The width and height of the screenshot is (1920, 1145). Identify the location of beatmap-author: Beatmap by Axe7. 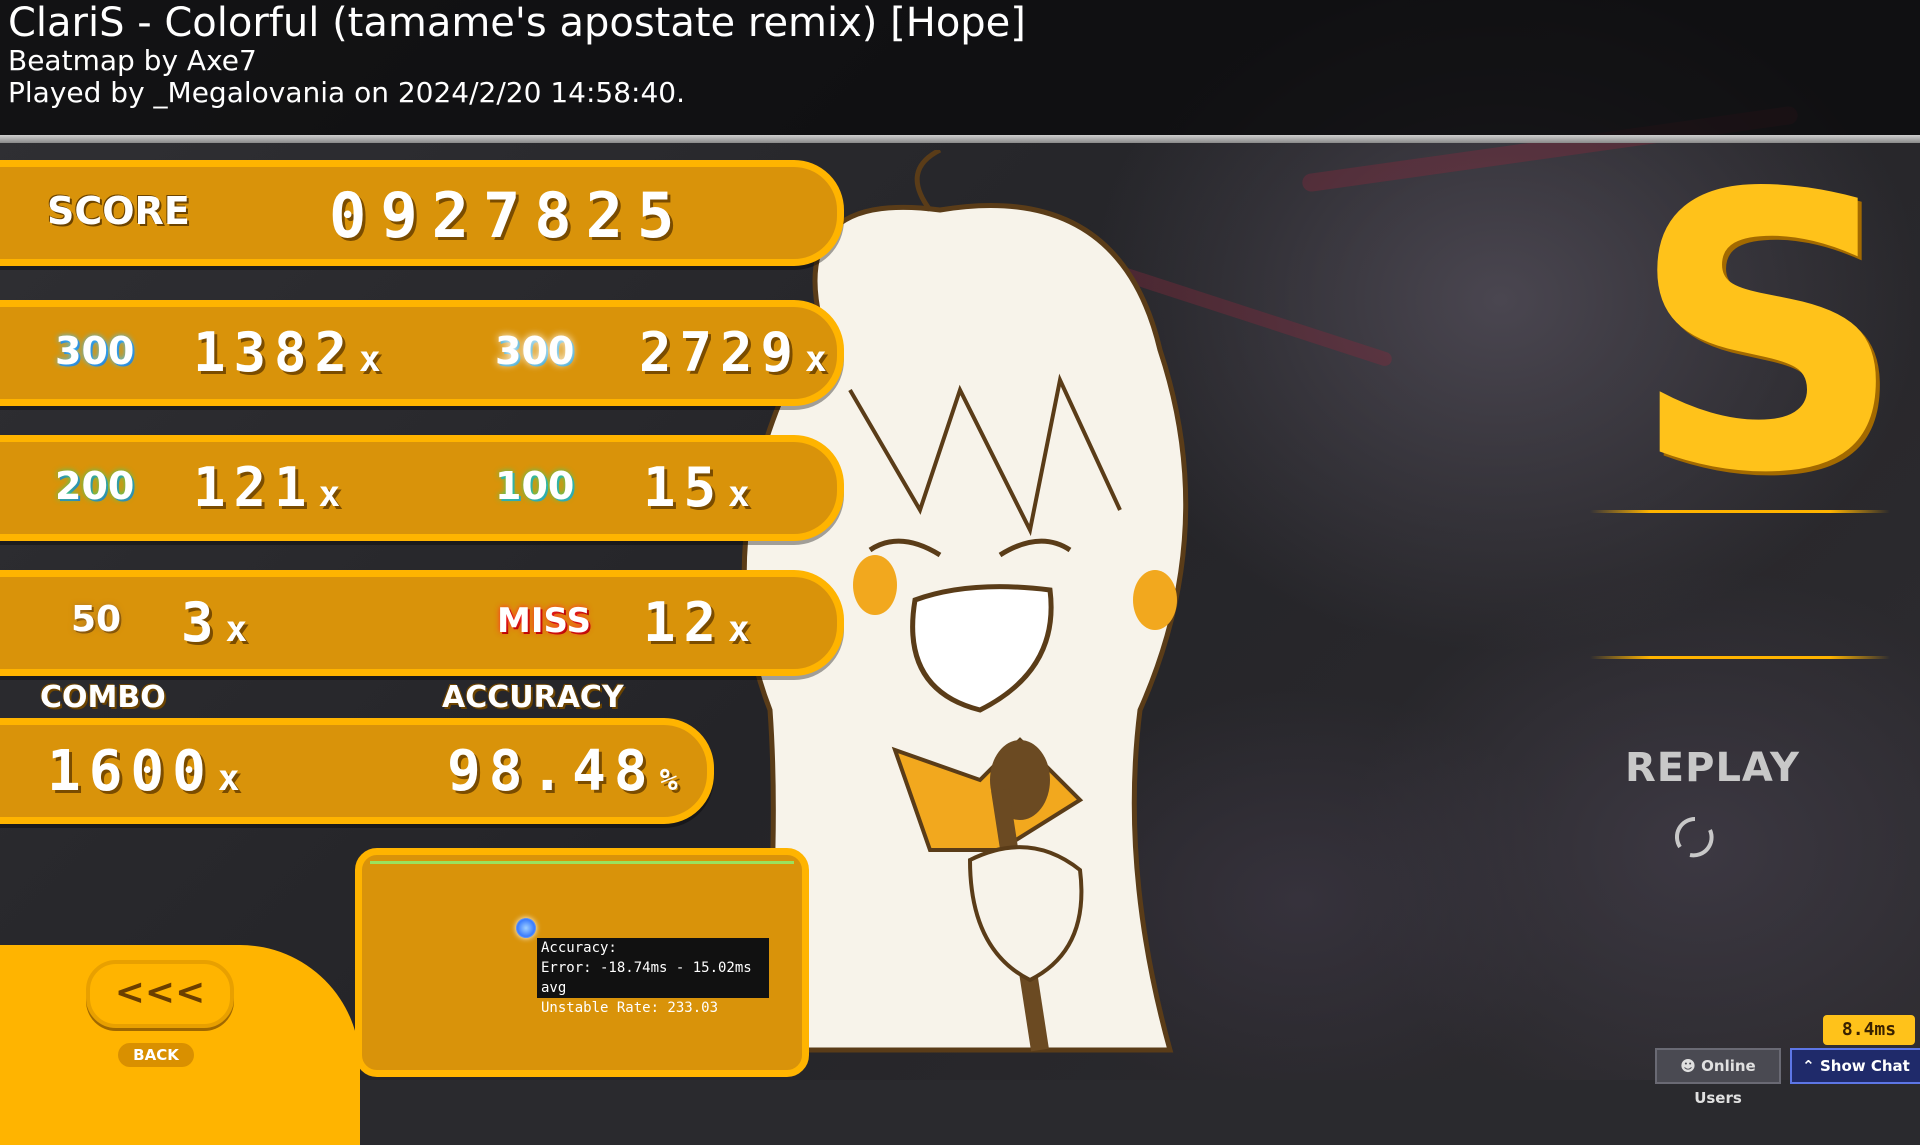
(132, 60).